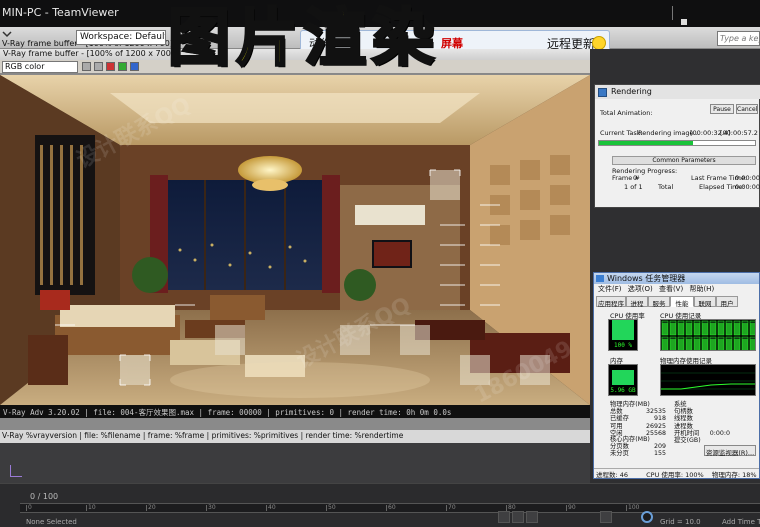  Describe the element at coordinates (747, 187) in the screenshot. I see `elapsed-time-value: 0:00:00` at that location.